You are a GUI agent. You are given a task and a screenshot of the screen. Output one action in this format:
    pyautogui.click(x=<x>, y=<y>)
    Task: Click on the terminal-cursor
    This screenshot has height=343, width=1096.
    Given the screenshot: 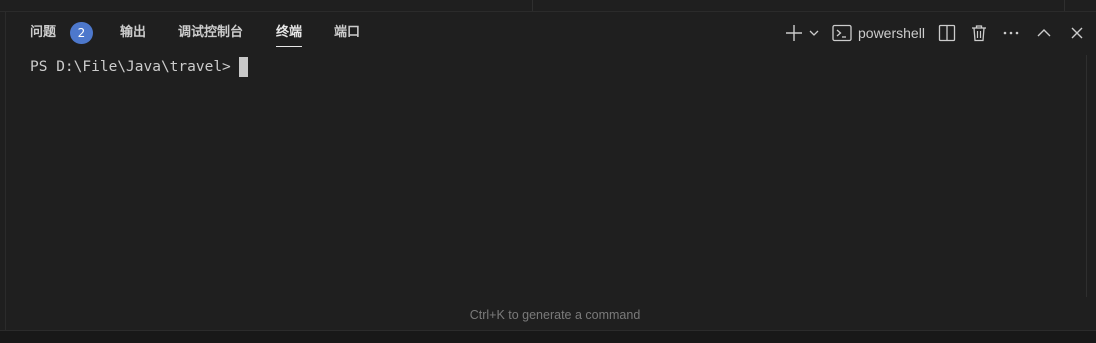 What is the action you would take?
    pyautogui.click(x=243, y=67)
    